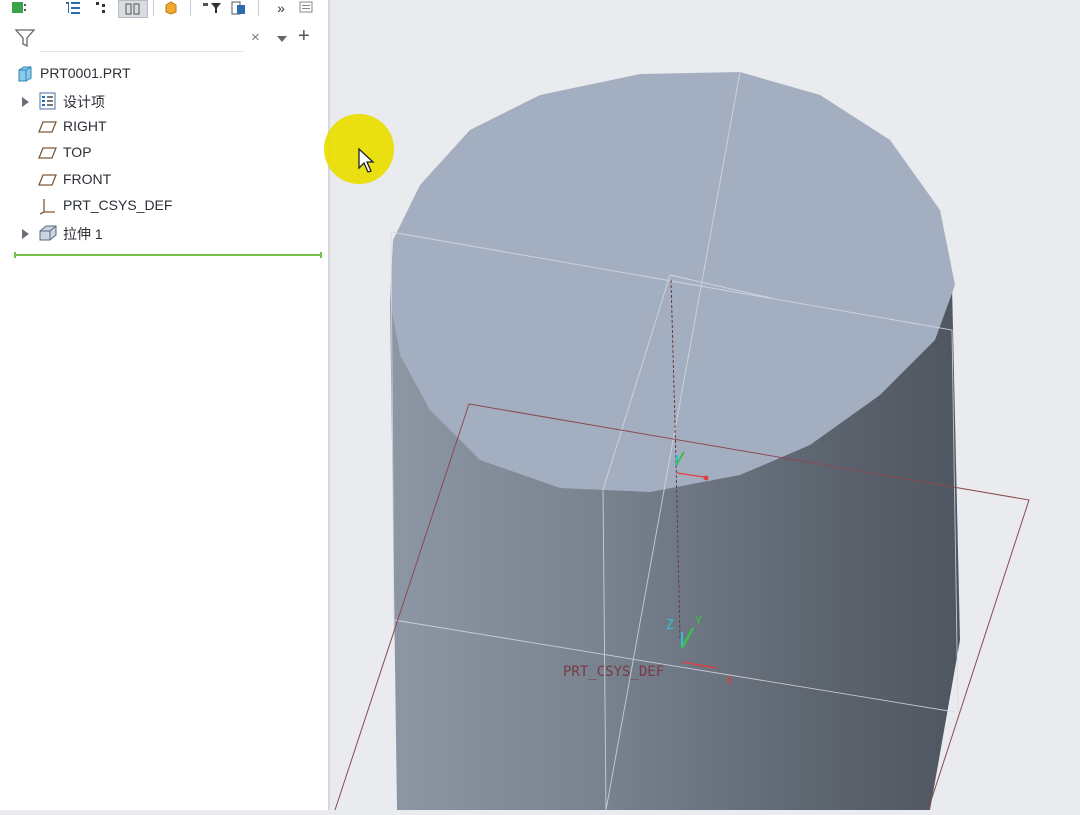 The height and width of the screenshot is (815, 1080). Describe the element at coordinates (48, 101) in the screenshot. I see `design-items-icon` at that location.